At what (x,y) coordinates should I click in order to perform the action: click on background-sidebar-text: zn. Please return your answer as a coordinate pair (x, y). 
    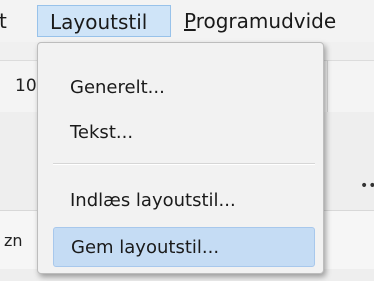
    Looking at the image, I should click on (13, 240).